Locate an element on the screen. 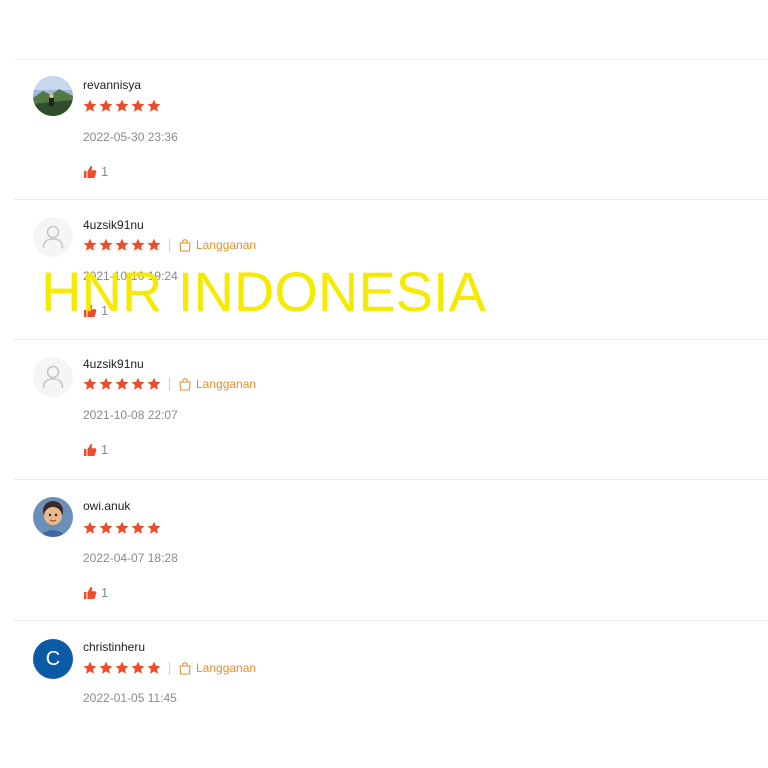  review-date: 2022-04-07 18:28 is located at coordinates (130, 558).